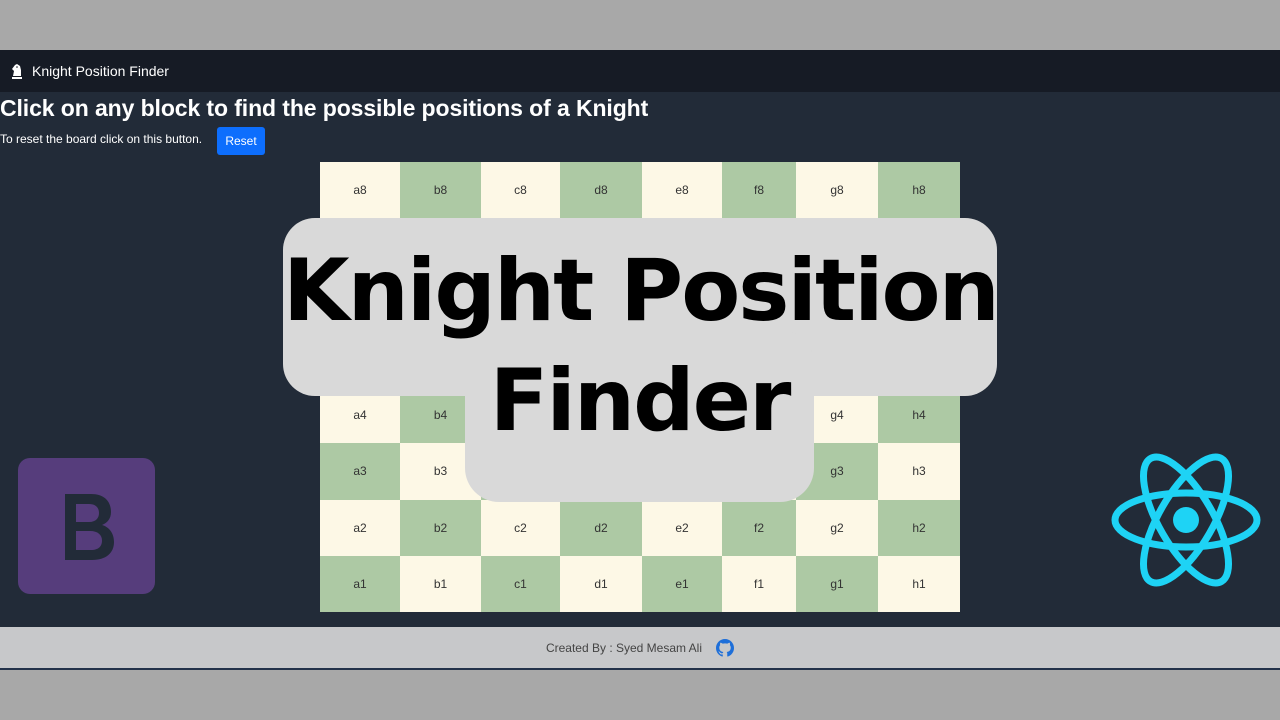 The image size is (1280, 720). I want to click on navbar-brand-title: Knight Position Finder, so click(100, 71).